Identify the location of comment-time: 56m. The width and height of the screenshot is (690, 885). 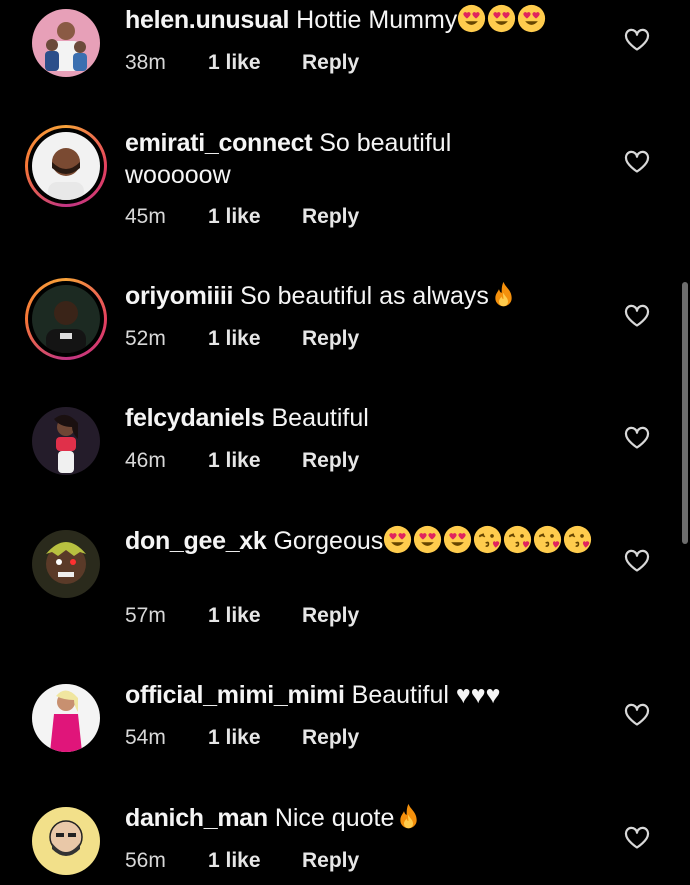
(145, 860).